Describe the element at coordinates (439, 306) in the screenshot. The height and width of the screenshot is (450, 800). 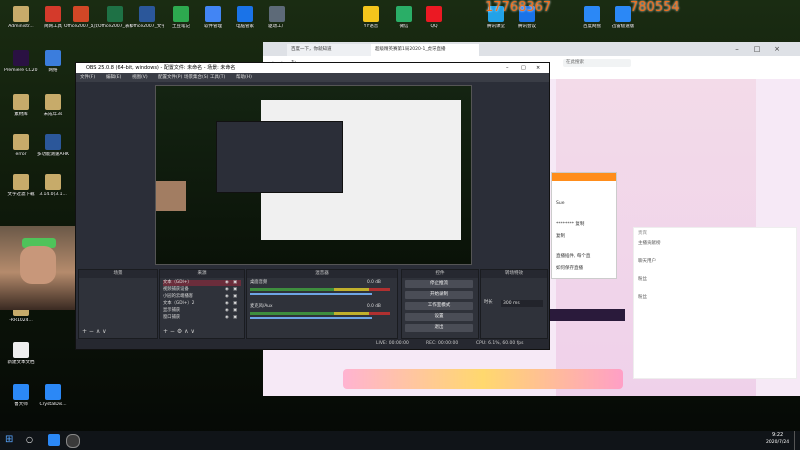
I see `control-button: 工作室模式` at that location.